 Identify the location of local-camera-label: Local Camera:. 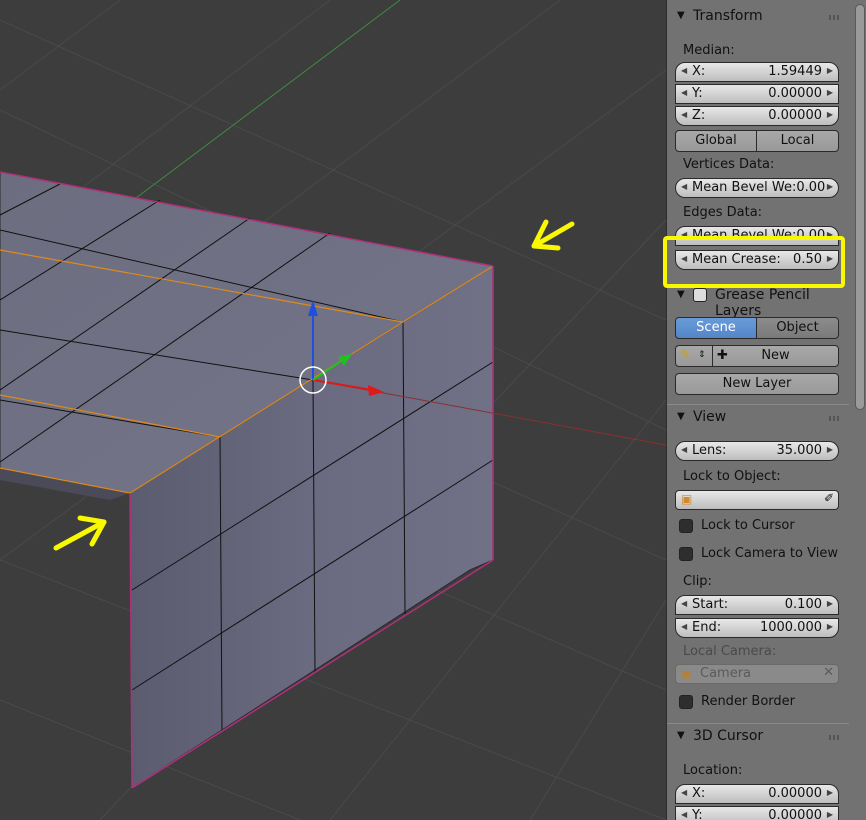
(730, 651).